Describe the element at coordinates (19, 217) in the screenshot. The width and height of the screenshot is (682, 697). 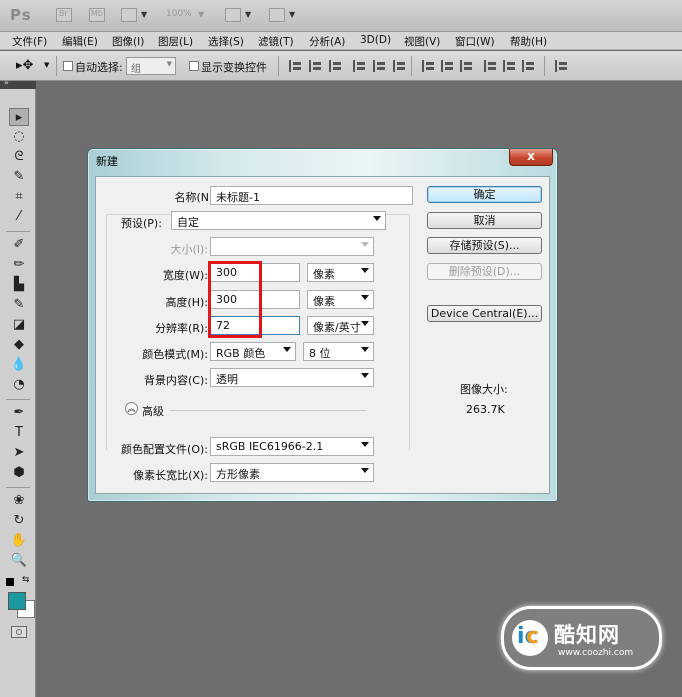
I see `eyedropper-tool-icon: ⁄` at that location.